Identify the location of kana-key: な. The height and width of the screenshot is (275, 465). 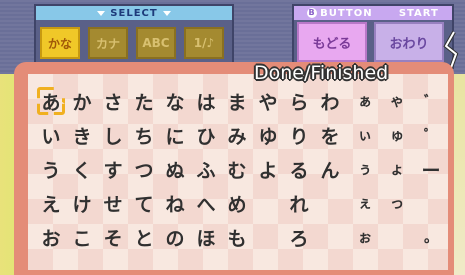
(175, 101).